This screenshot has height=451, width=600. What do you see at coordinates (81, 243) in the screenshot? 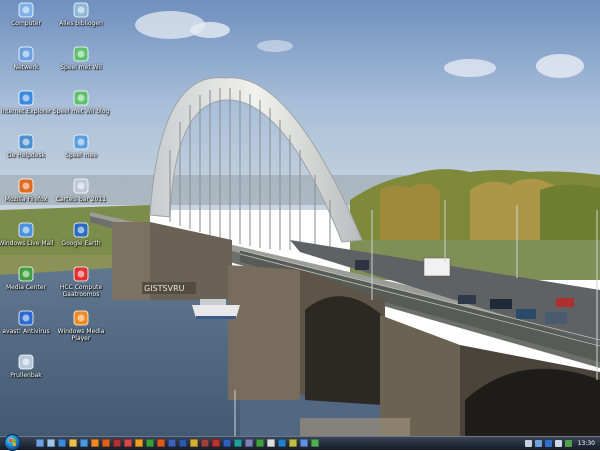
I see `desktop-icon-label: Google Earth` at bounding box center [81, 243].